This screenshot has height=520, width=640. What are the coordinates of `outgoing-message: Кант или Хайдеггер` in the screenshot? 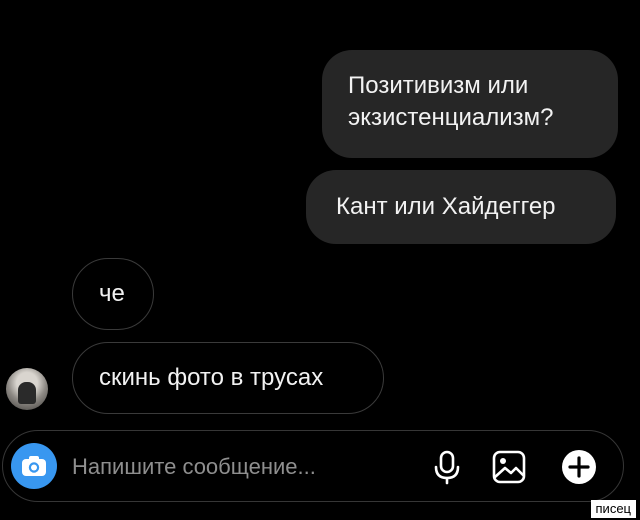 It's located at (461, 207).